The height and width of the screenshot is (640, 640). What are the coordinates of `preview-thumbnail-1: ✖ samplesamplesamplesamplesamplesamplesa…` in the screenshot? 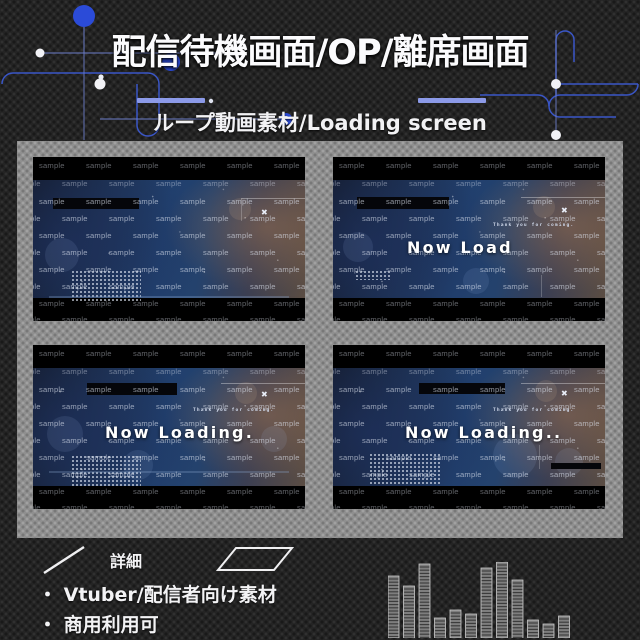 It's located at (169, 239).